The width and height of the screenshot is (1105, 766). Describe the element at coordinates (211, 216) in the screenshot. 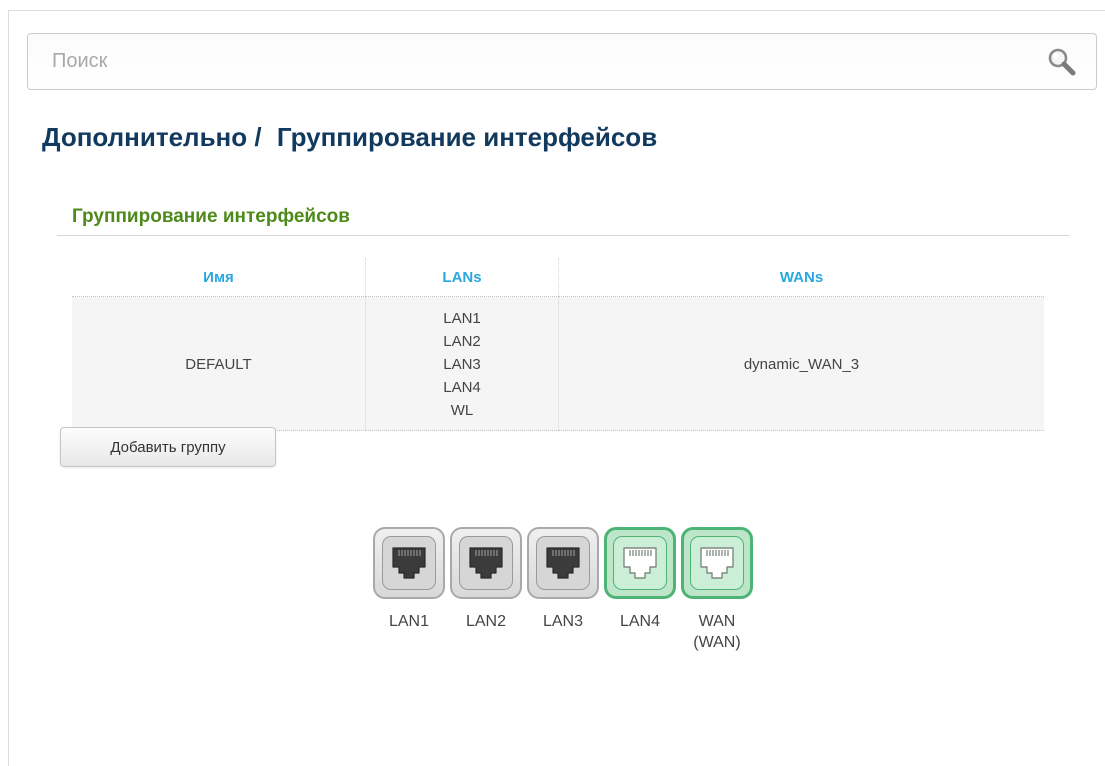

I see `section-title: Группирование интерфейсов` at that location.